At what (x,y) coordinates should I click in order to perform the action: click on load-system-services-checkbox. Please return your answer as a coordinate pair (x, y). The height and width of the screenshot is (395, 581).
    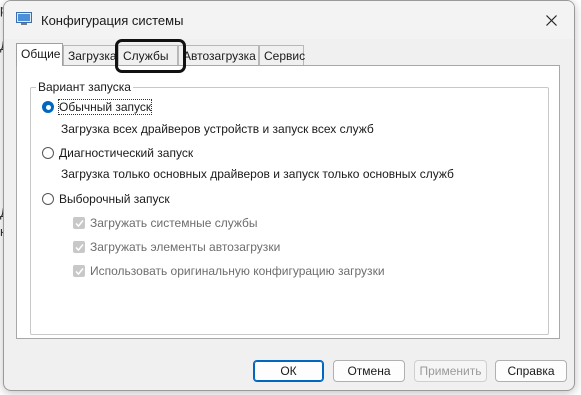
    Looking at the image, I should click on (79, 223).